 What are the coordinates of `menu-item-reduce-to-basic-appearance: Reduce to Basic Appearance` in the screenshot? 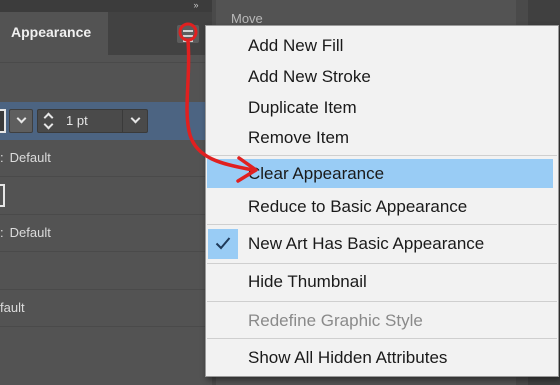 It's located at (382, 206).